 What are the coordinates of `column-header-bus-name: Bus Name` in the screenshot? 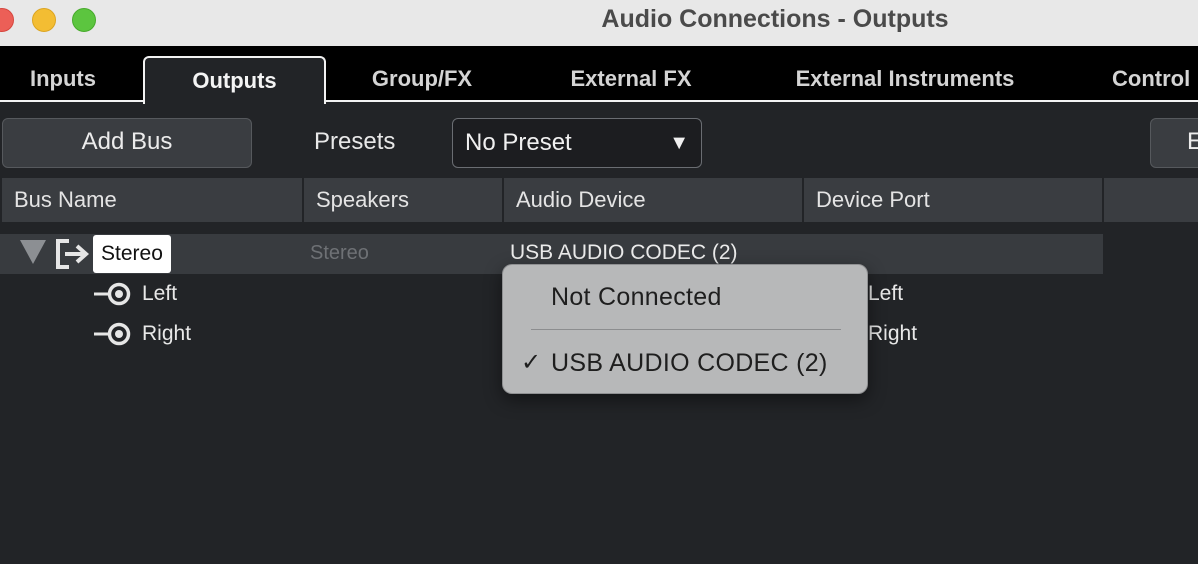 It's located at (152, 200).